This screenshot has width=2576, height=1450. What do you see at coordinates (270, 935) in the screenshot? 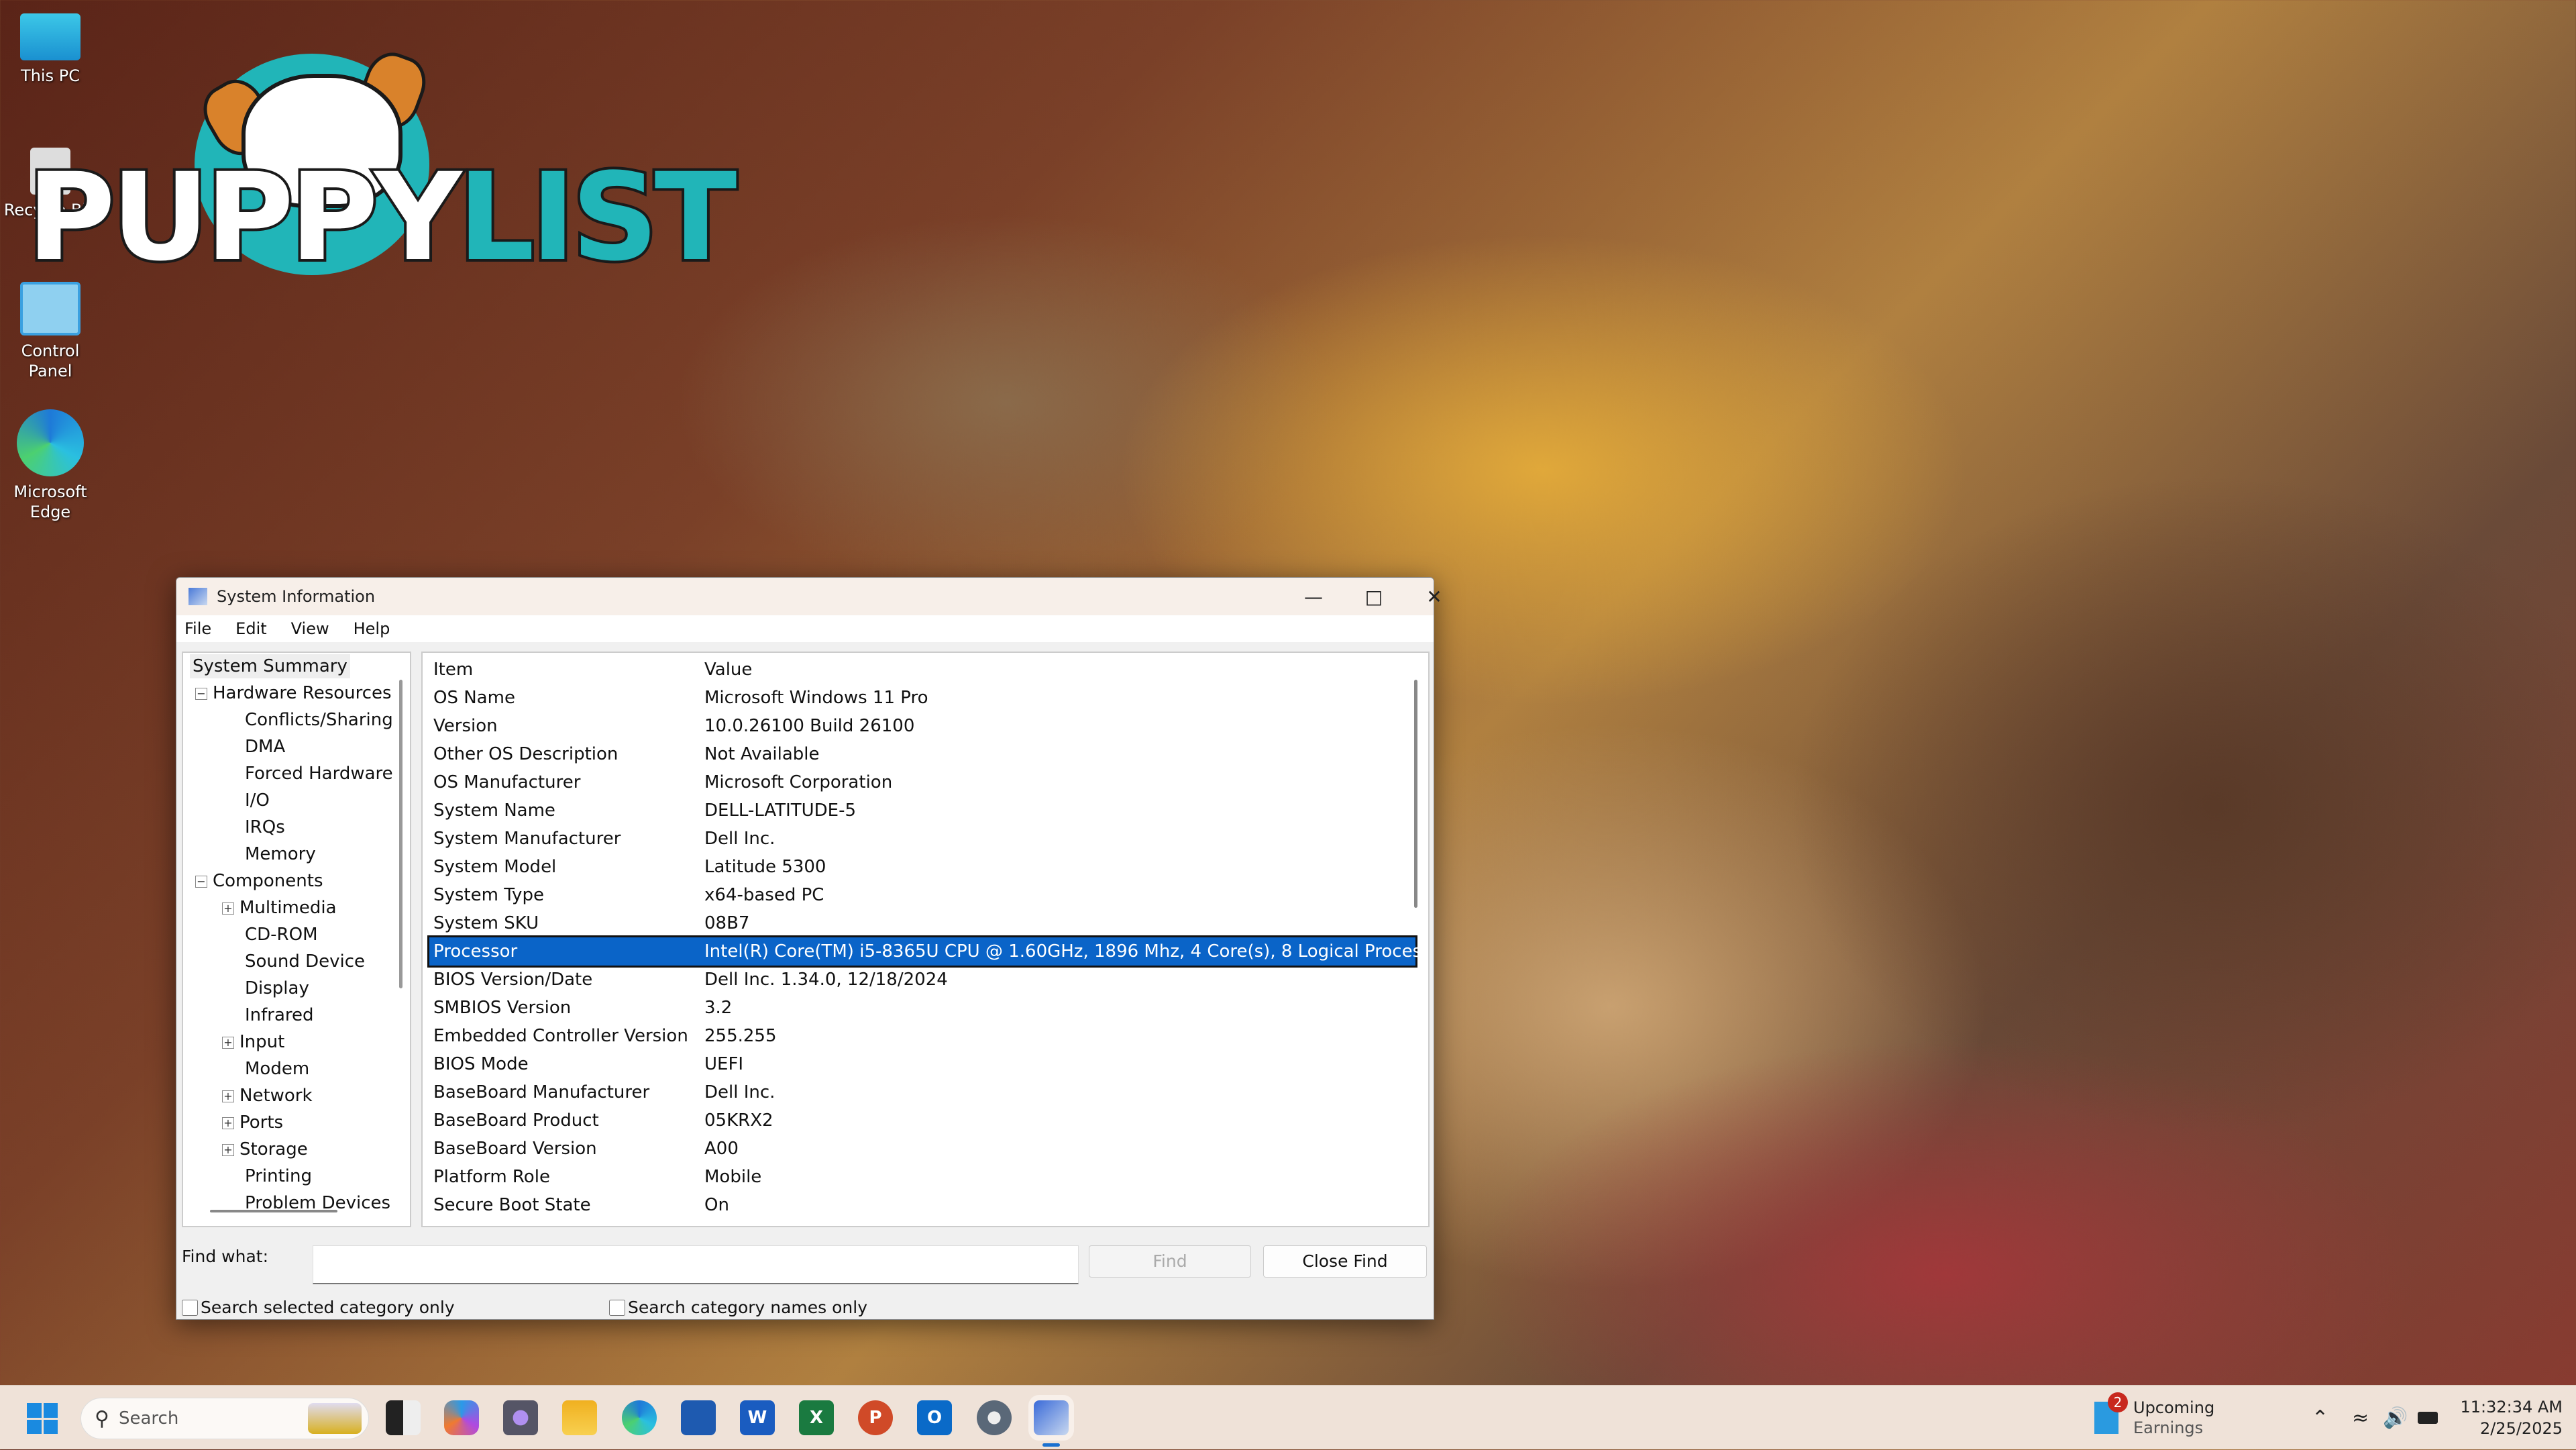
I see `tree-item: CD-ROM` at bounding box center [270, 935].